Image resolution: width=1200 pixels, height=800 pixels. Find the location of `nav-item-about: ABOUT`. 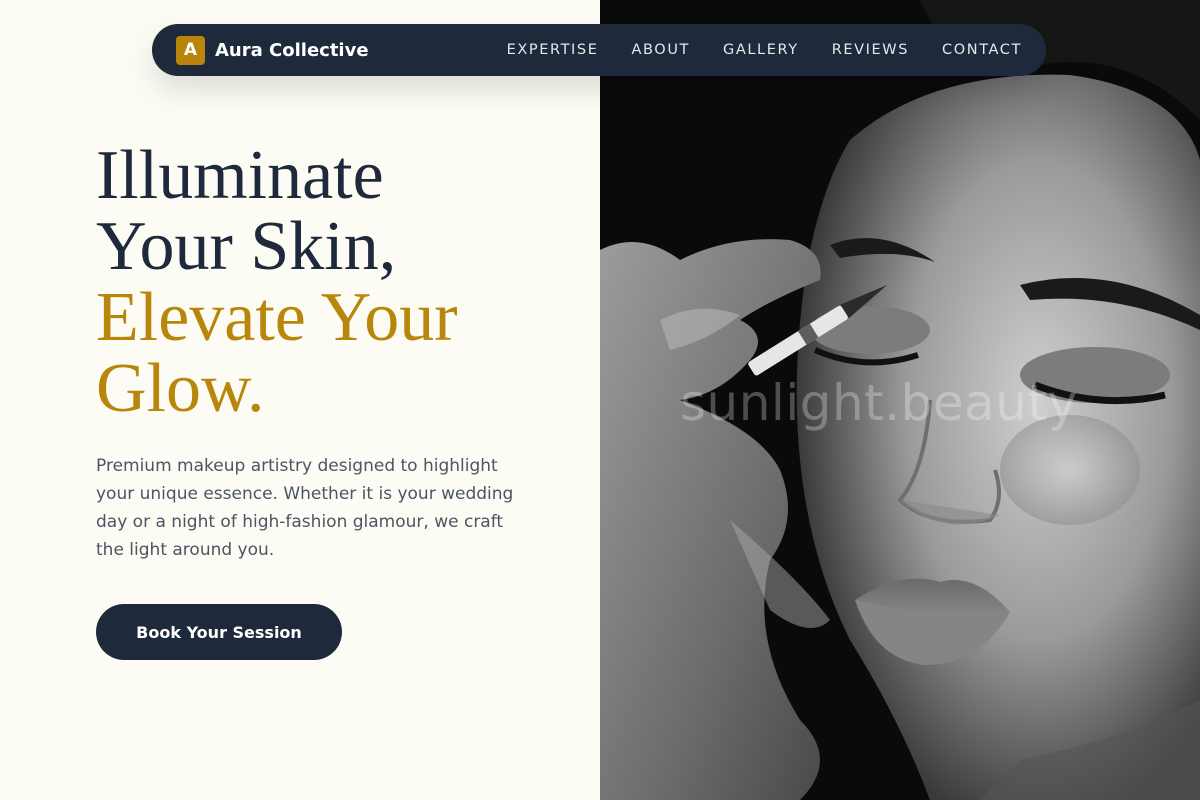

nav-item-about: ABOUT is located at coordinates (661, 50).